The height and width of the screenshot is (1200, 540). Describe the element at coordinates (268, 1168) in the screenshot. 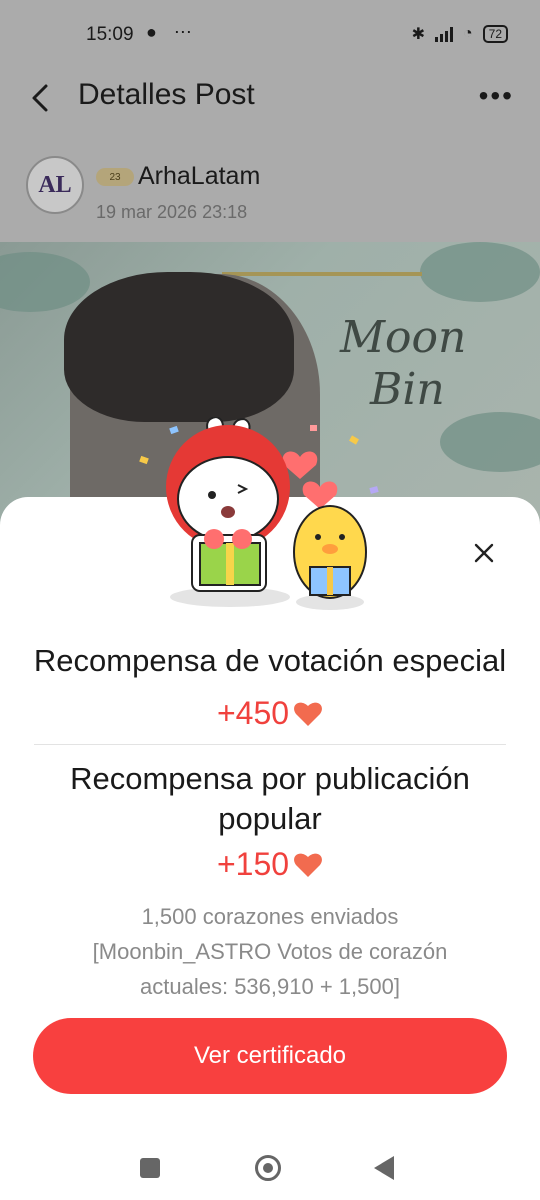

I see `home-icon` at that location.